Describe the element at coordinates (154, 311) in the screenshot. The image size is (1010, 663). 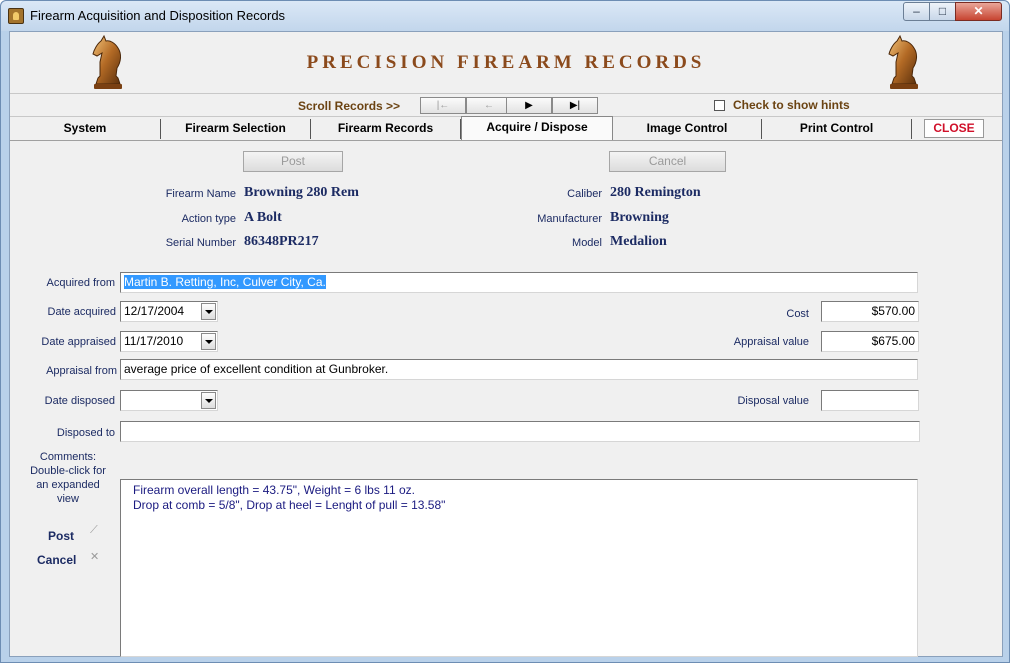
I see `date-acquired-value: 12/17/2004` at that location.